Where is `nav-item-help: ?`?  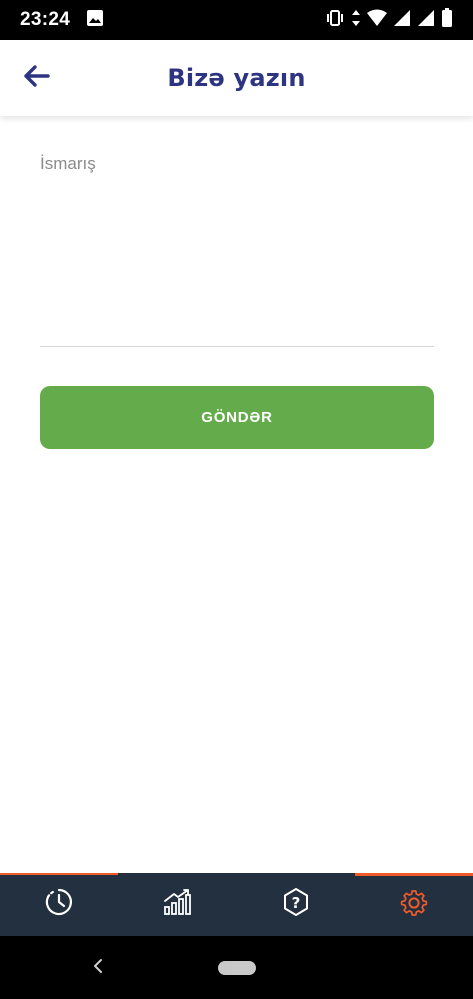
nav-item-help: ? is located at coordinates (296, 904).